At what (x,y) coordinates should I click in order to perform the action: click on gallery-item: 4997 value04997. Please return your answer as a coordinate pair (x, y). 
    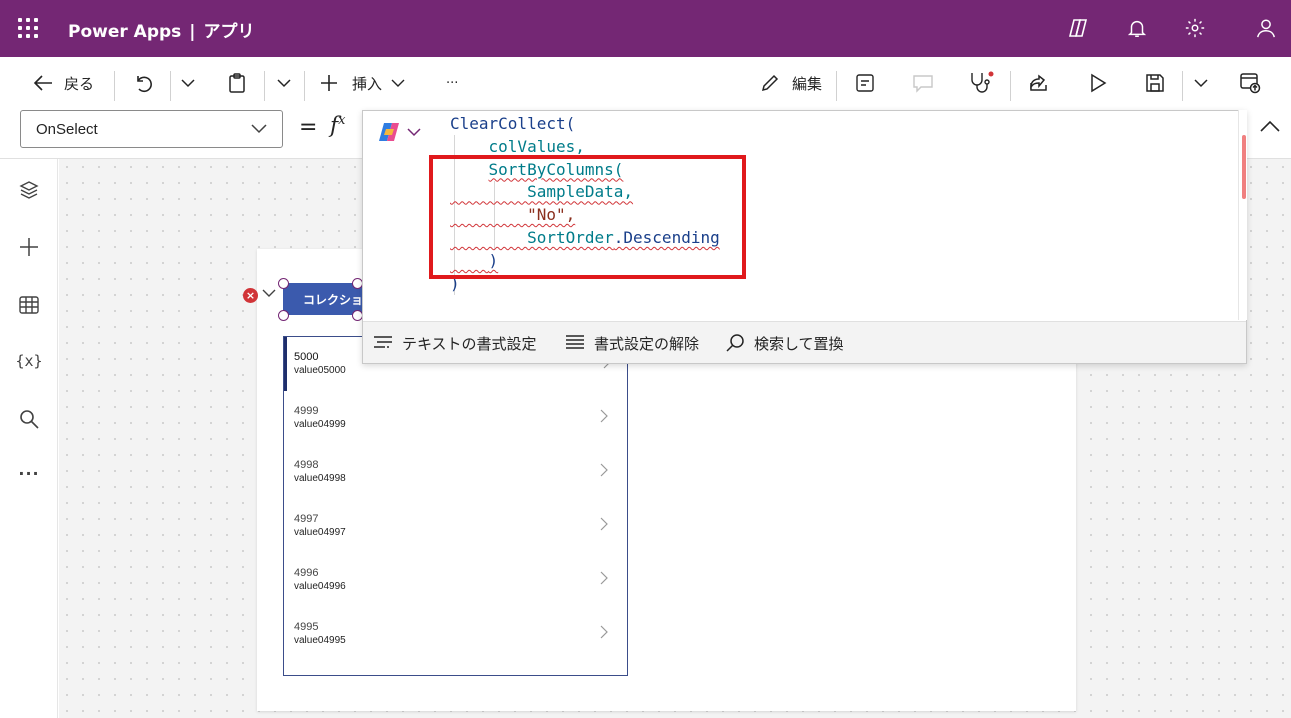
    Looking at the image, I should click on (455, 526).